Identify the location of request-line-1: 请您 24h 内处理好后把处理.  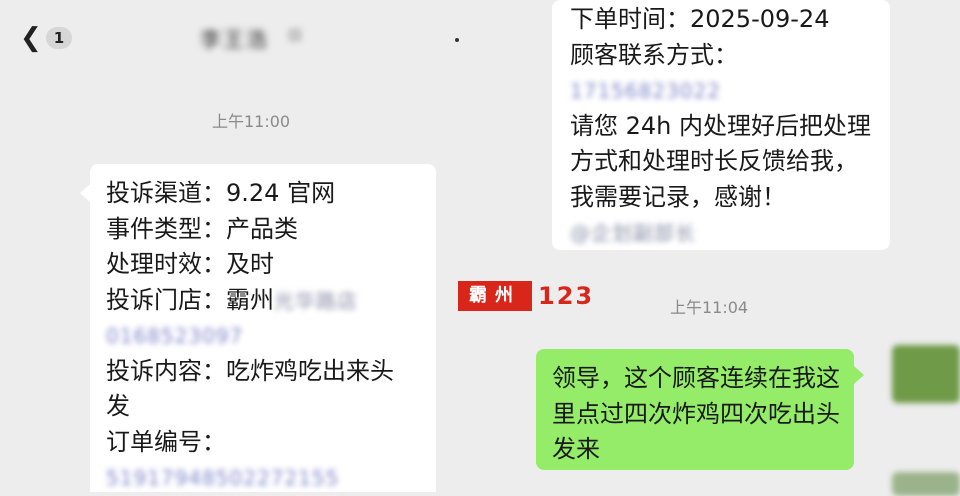
(721, 125).